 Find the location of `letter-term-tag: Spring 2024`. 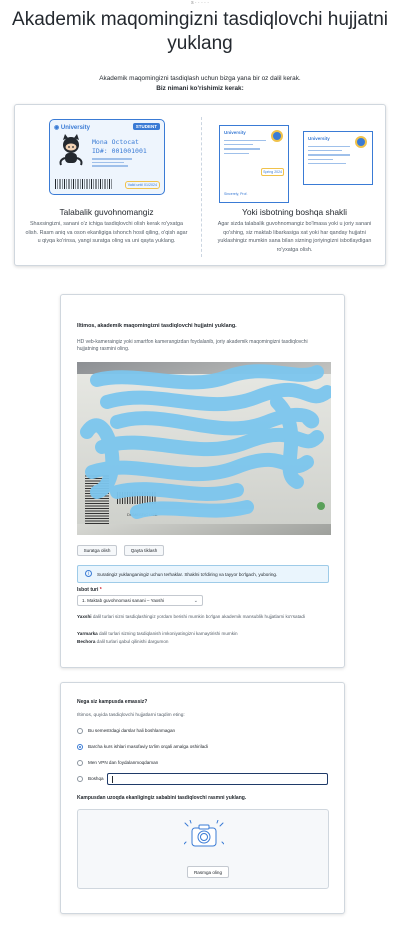

letter-term-tag: Spring 2024 is located at coordinates (272, 172).